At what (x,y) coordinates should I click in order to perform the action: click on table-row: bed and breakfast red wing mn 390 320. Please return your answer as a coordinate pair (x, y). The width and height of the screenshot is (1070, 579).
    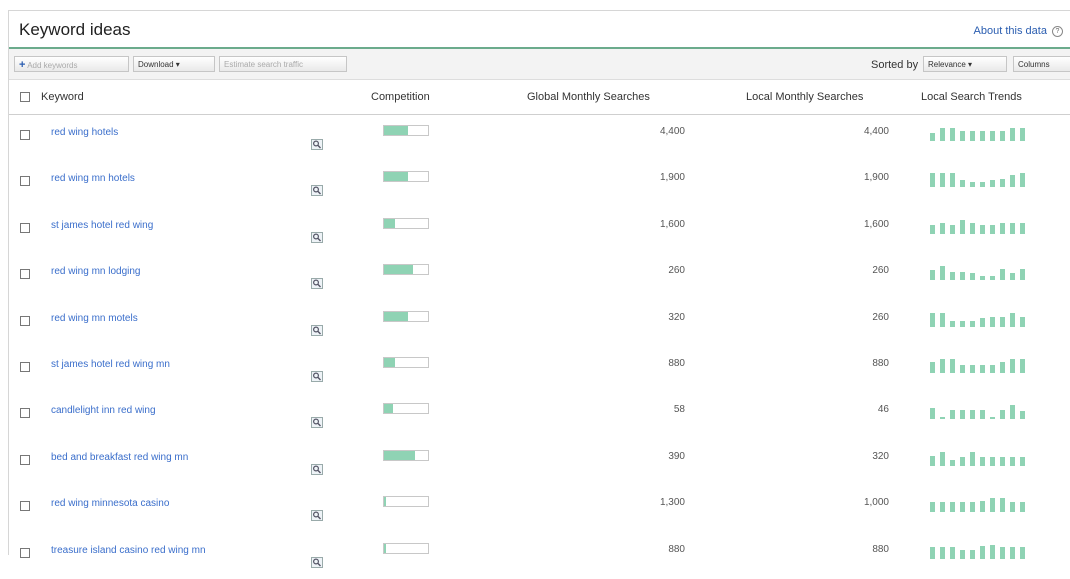
    Looking at the image, I should click on (539, 463).